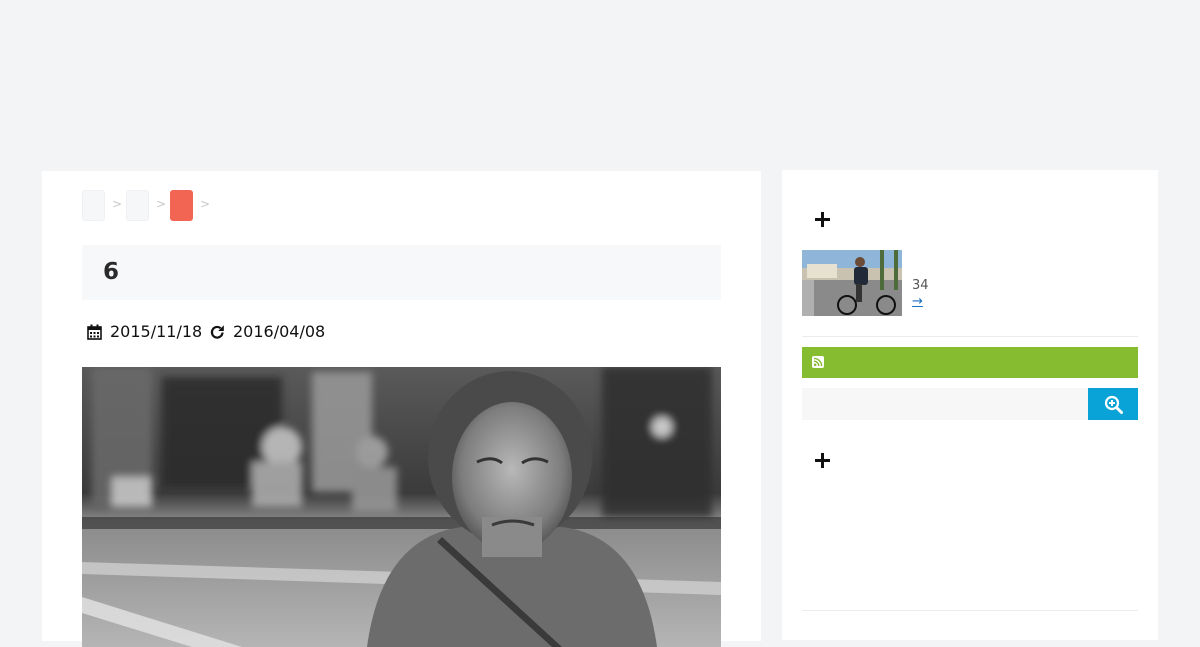 Image resolution: width=1200 pixels, height=647 pixels. I want to click on rss-feed-bar, so click(970, 362).